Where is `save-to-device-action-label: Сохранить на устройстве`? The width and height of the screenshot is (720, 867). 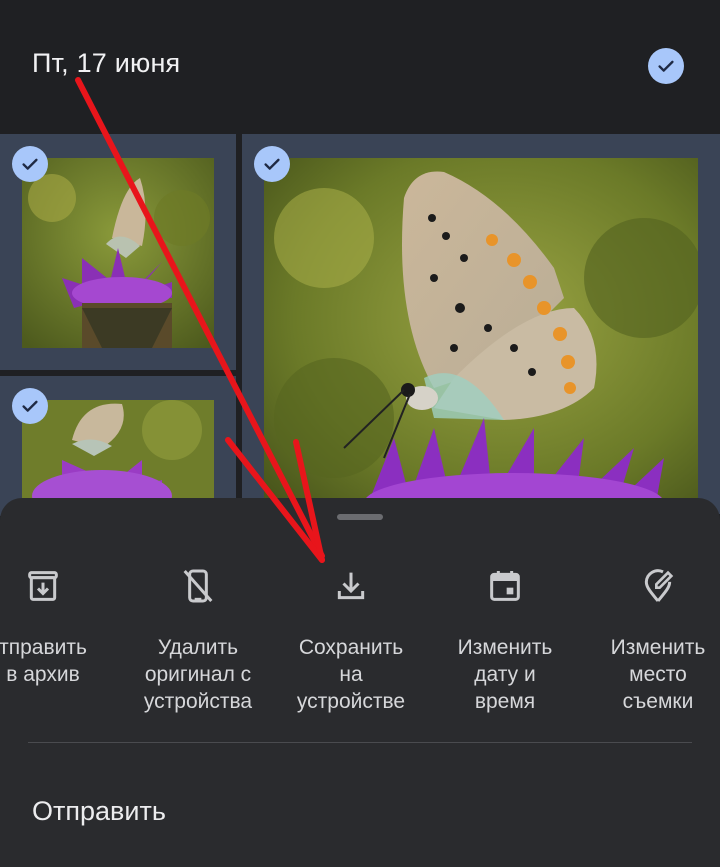 save-to-device-action-label: Сохранить на устройстве is located at coordinates (351, 674).